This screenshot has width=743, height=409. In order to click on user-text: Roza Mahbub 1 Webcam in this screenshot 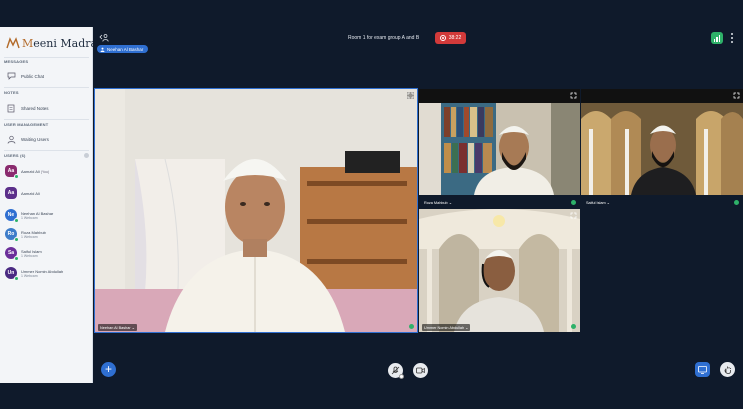, I will do `click(33, 234)`.